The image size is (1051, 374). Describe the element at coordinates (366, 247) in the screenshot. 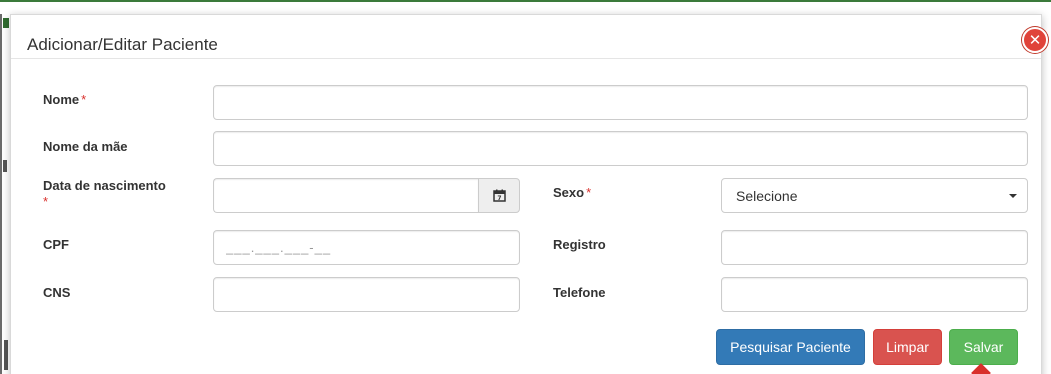

I see `cpf-input` at that location.